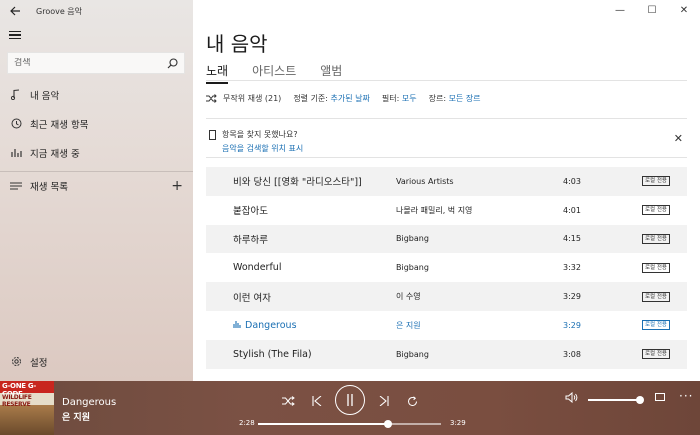 This screenshot has height=435, width=700. Describe the element at coordinates (250, 212) in the screenshot. I see `song-title: 붙잡아도` at that location.